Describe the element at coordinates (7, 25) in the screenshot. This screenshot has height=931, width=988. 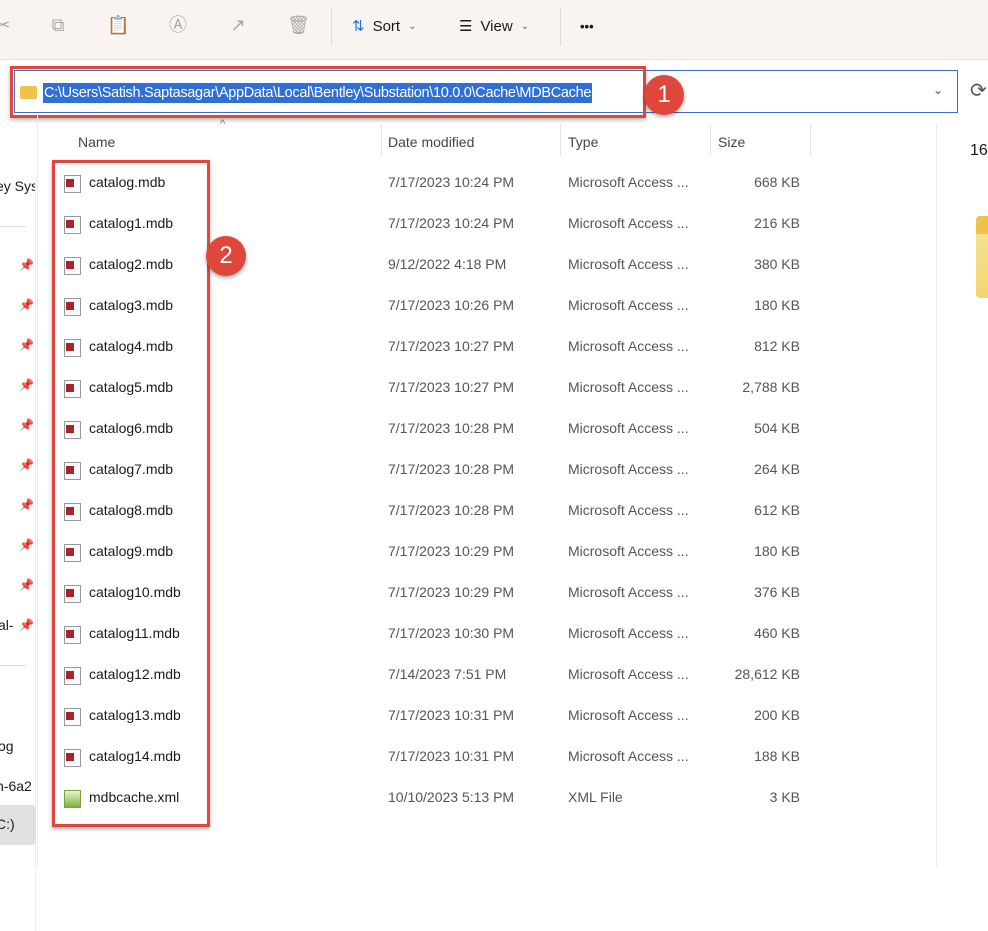
I see `cut-icon: ✂` at that location.